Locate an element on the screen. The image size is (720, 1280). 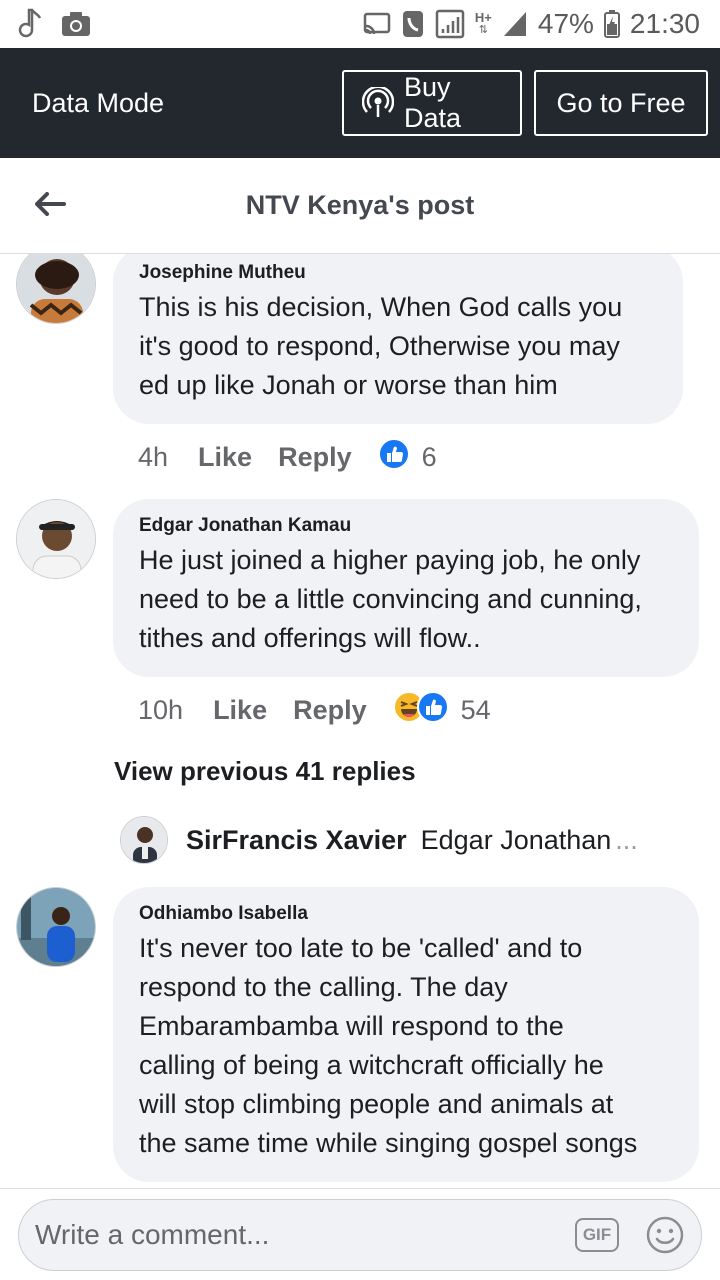
comment-line: the same time while singing gospel songs is located at coordinates (388, 1143).